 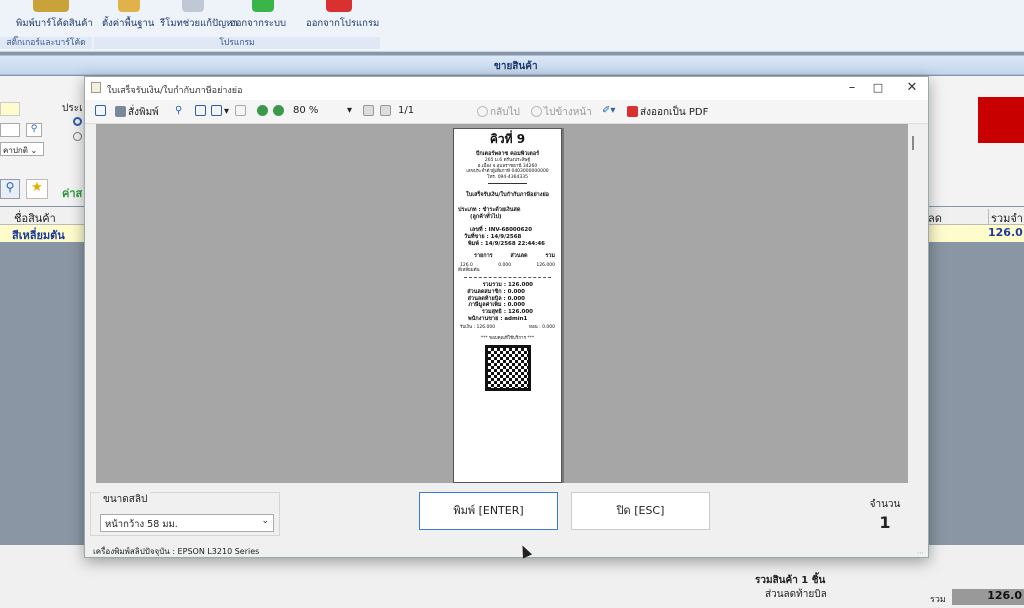 I want to click on sales-tab-title: ขายสินค้า, so click(x=516, y=66).